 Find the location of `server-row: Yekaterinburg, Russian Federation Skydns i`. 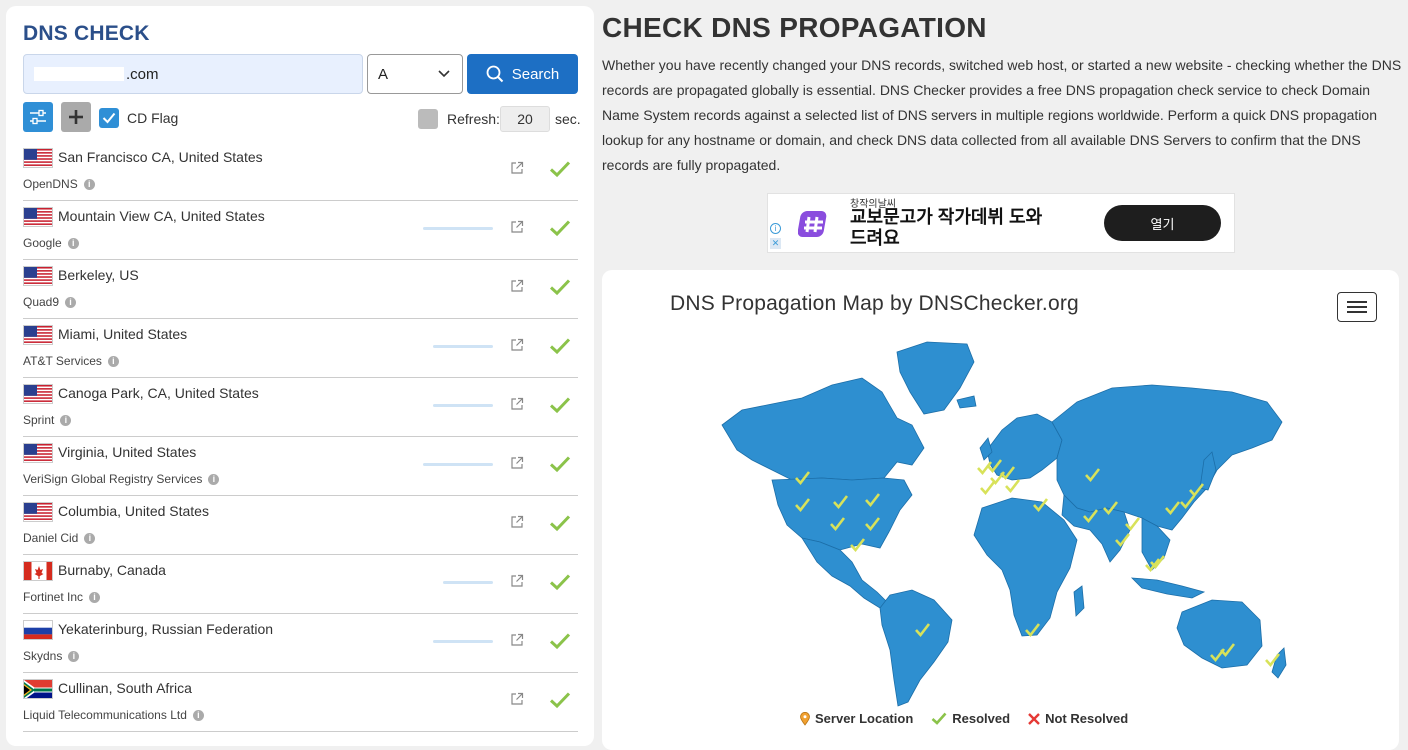

server-row: Yekaterinburg, Russian Federation Skydns i is located at coordinates (300, 643).